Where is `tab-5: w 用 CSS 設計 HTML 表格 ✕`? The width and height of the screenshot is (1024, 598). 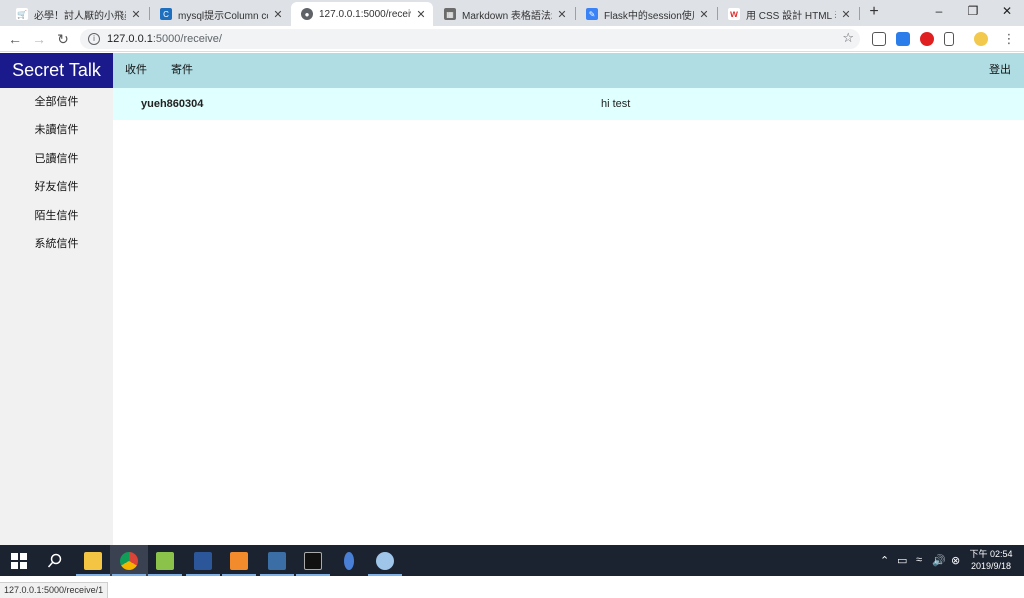 tab-5: w 用 CSS 設計 HTML 表格 ✕ is located at coordinates (788, 14).